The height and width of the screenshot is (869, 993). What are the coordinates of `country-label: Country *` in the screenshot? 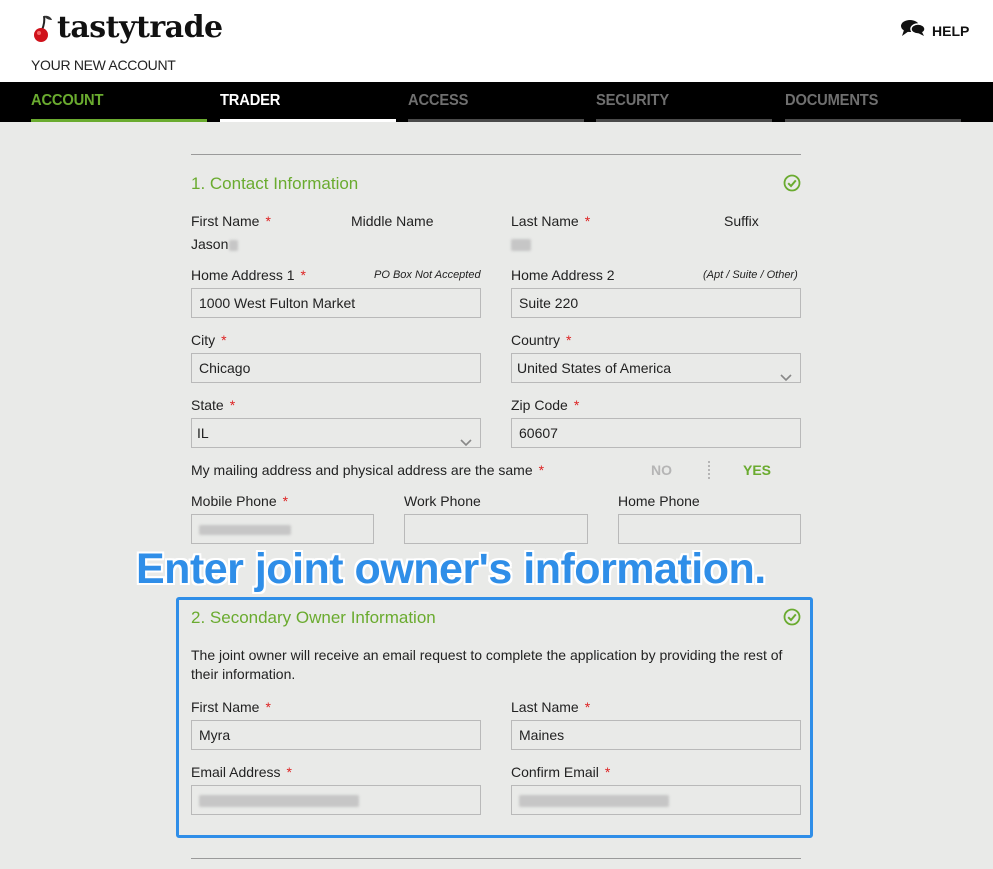 It's located at (541, 340).